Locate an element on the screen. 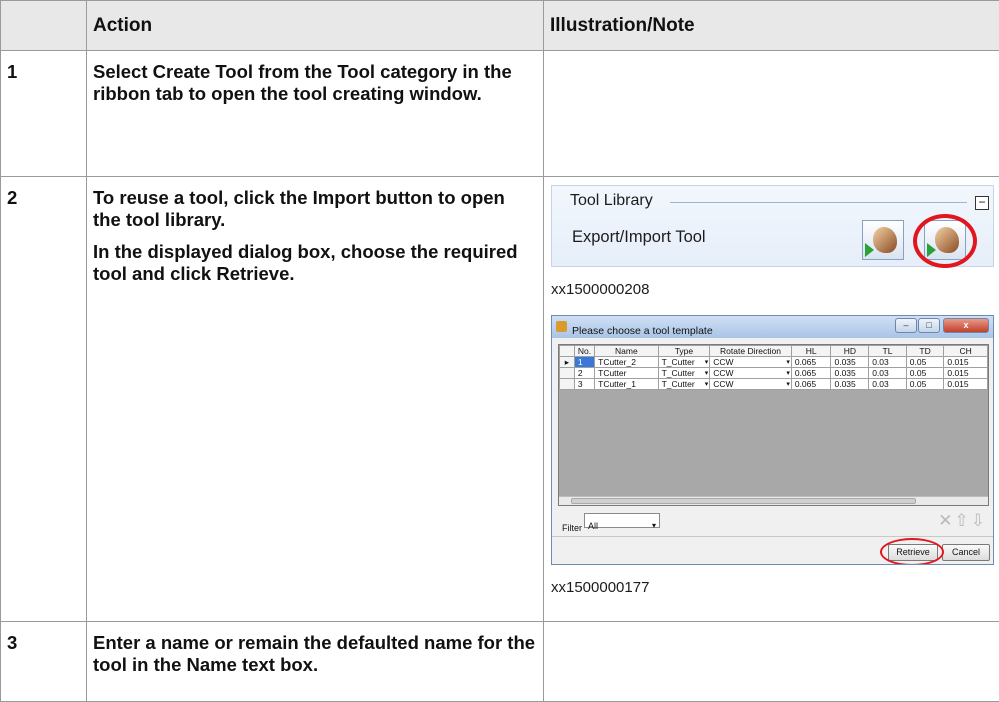 The width and height of the screenshot is (999, 702). figure-caption: xx1500000208 is located at coordinates (772, 290).